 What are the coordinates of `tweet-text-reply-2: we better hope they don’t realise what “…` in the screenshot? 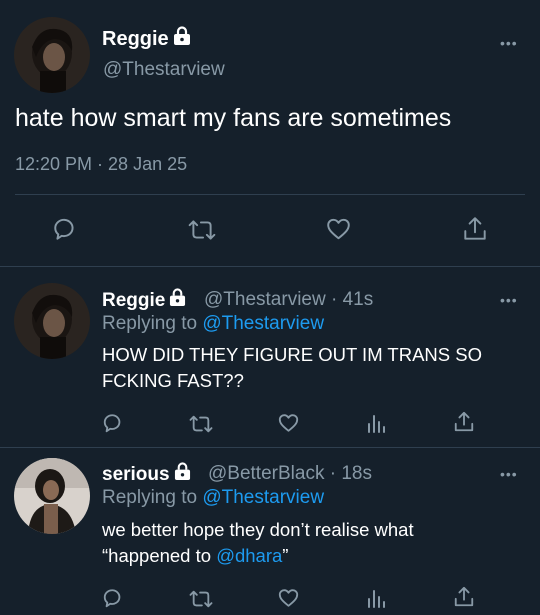 It's located at (312, 543).